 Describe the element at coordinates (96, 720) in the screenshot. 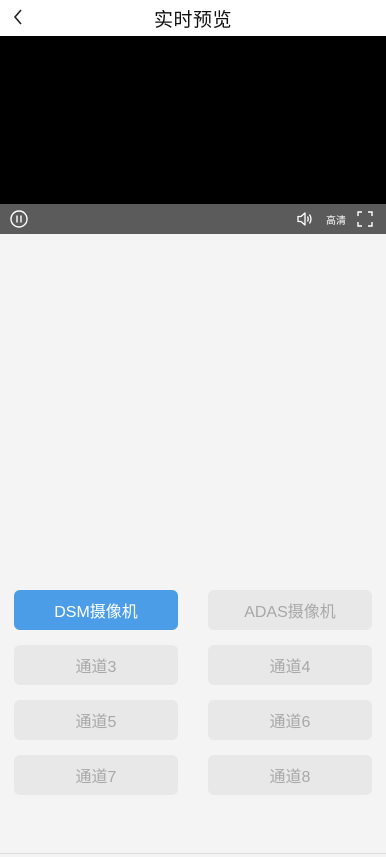

I see `channel-button-5: 通道5` at that location.